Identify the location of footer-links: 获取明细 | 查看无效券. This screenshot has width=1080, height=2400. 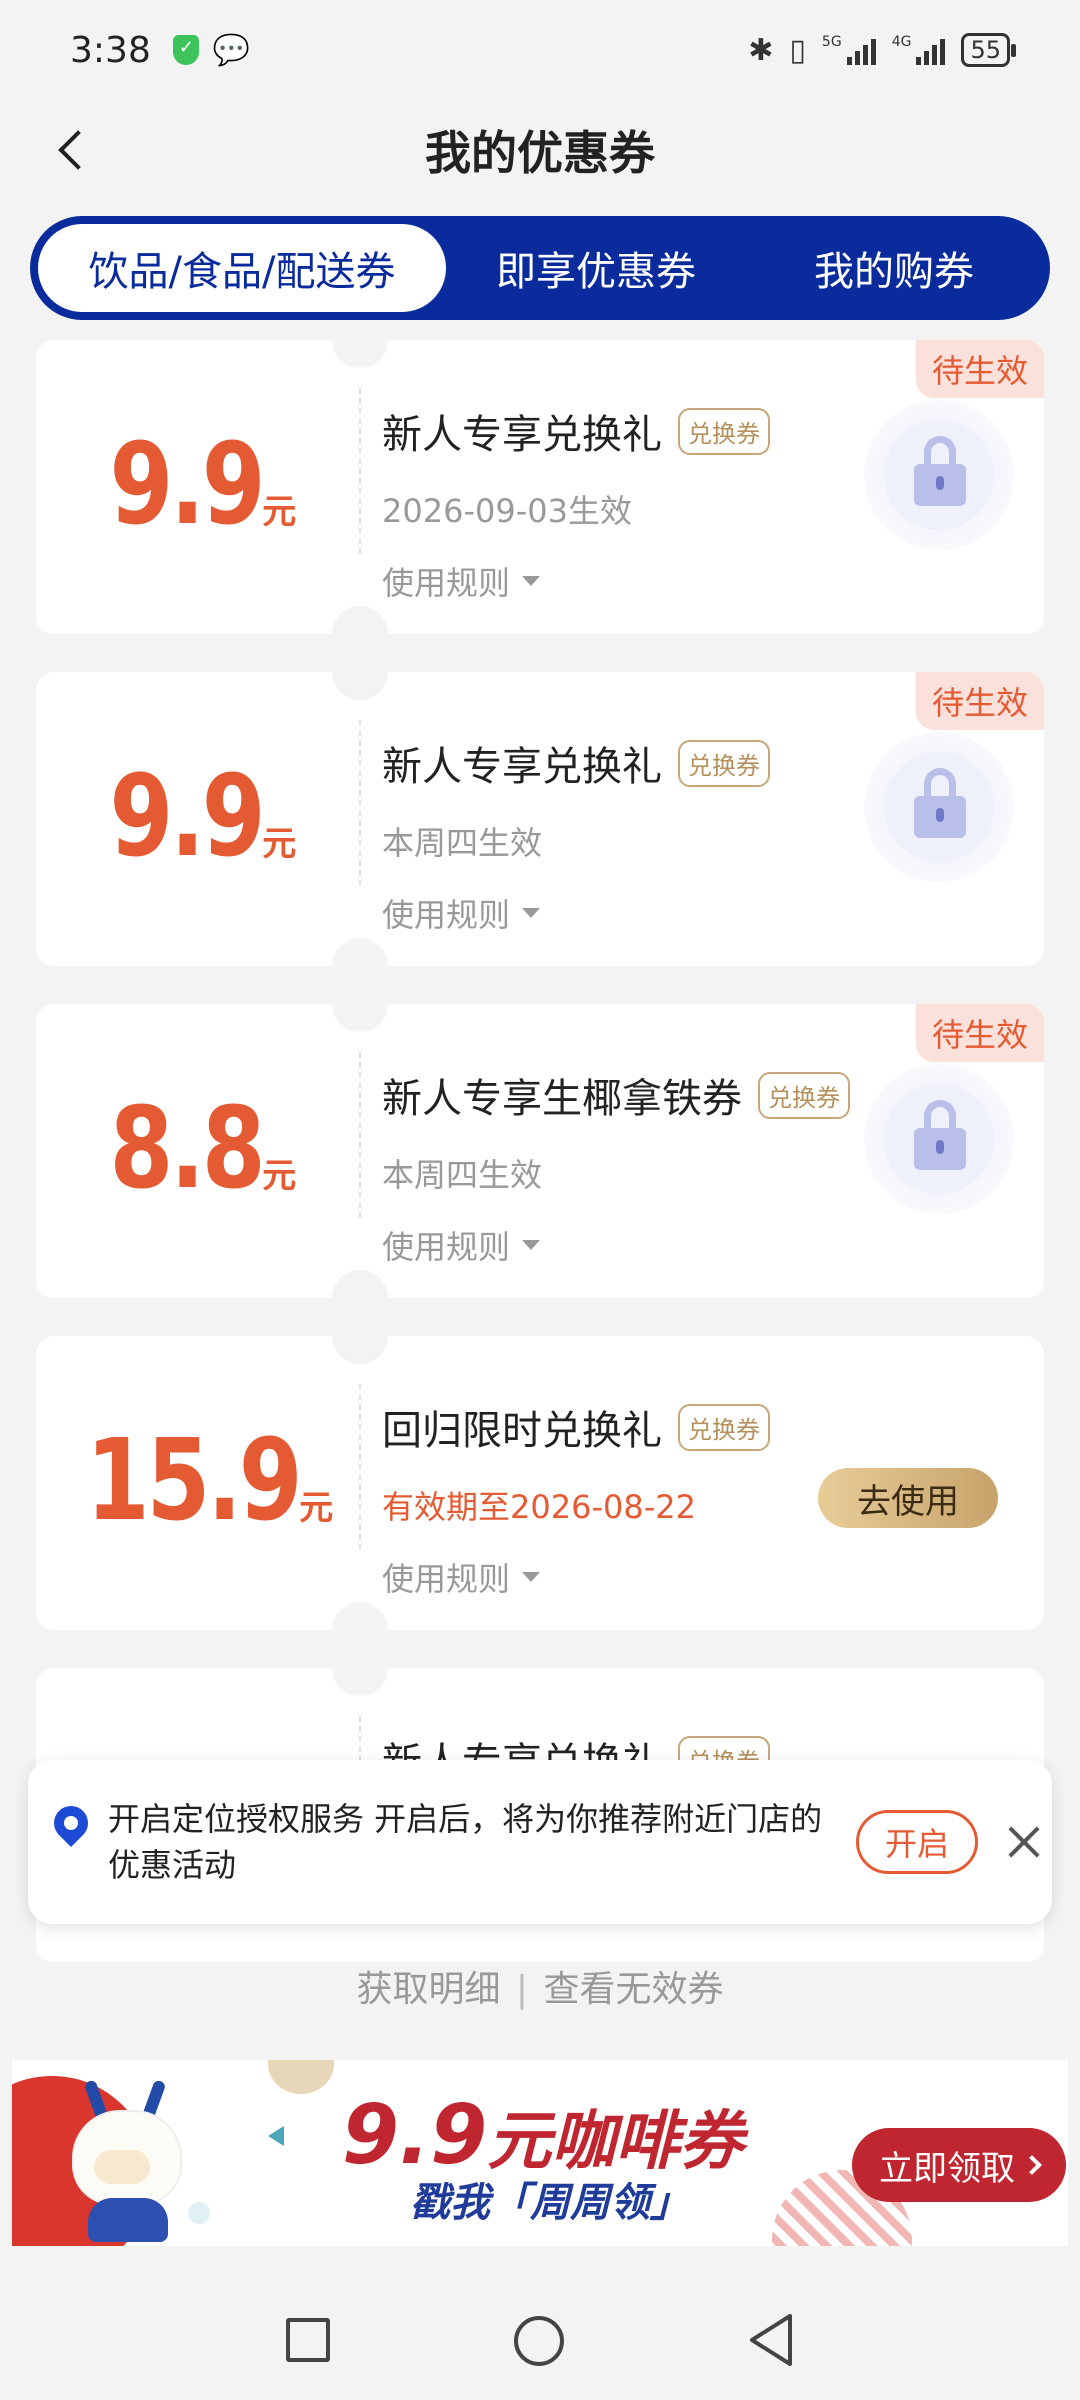
(540, 1993).